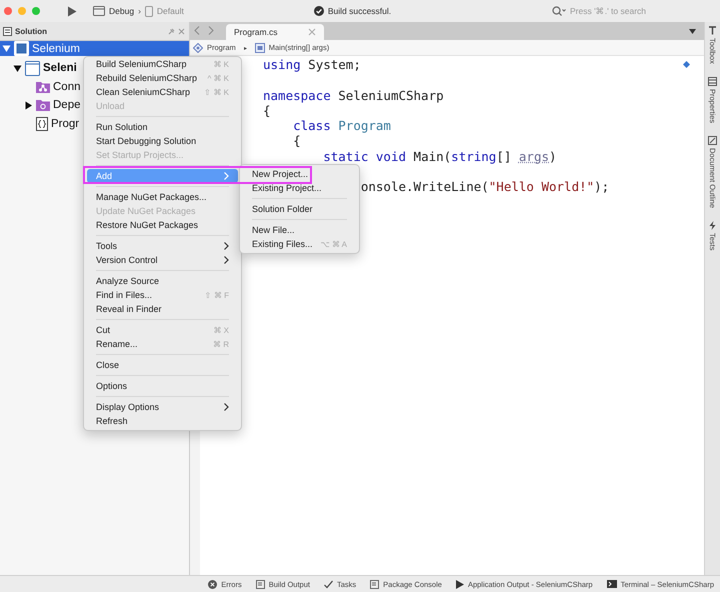 Image resolution: width=720 pixels, height=592 pixels. I want to click on code-line: namespace SeleniumCSharp, so click(353, 95).